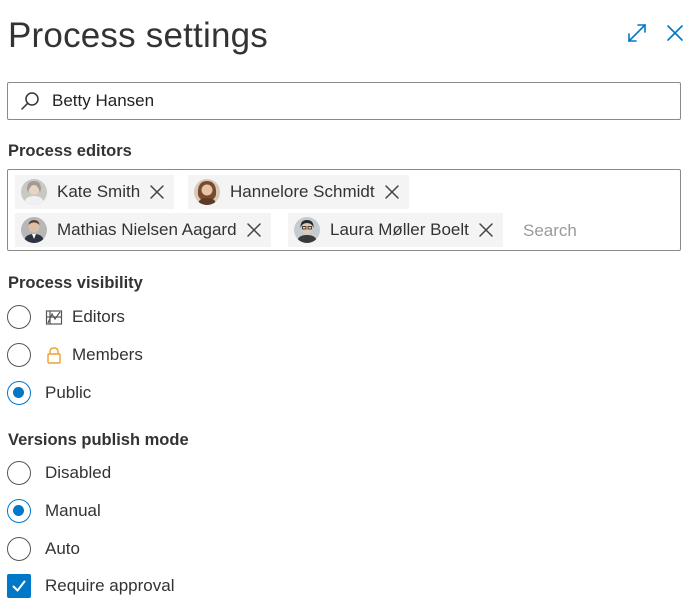 The height and width of the screenshot is (612, 694). I want to click on publish-manual-radio, so click(19, 511).